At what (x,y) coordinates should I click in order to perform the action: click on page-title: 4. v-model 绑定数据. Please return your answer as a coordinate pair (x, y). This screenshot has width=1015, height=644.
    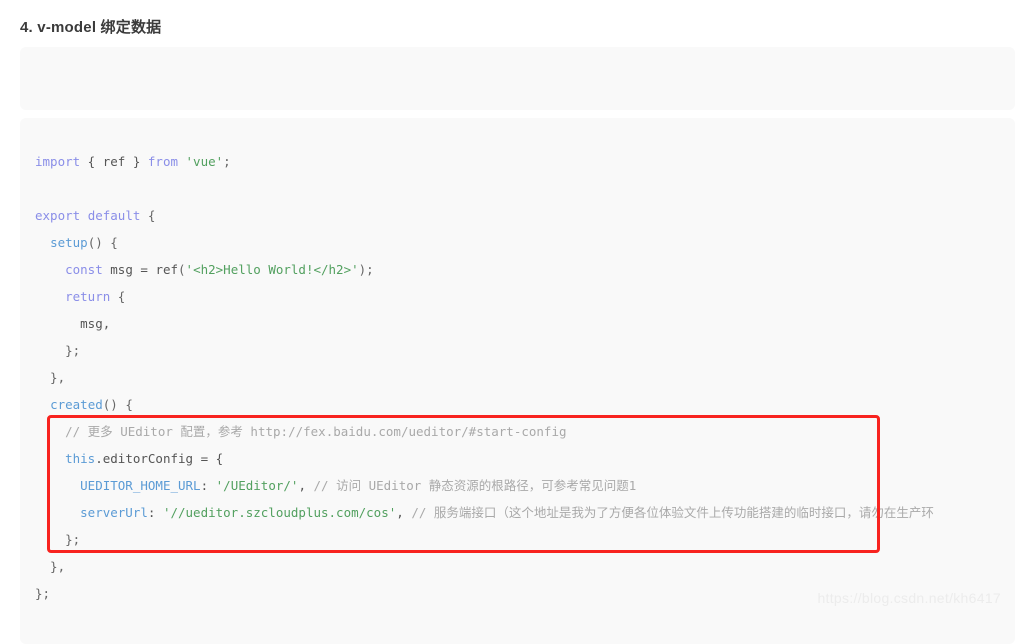
    Looking at the image, I should click on (91, 28).